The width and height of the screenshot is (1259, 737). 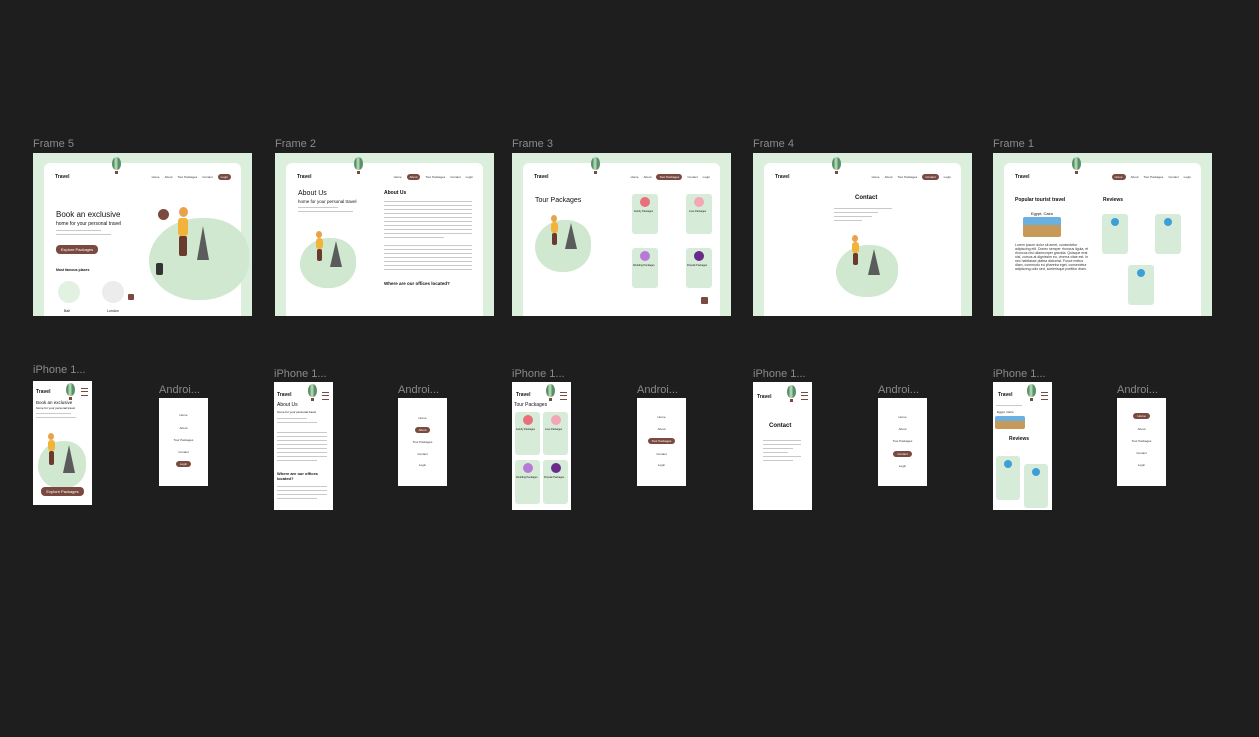 What do you see at coordinates (532, 144) in the screenshot?
I see `frame-label: Frame 3` at bounding box center [532, 144].